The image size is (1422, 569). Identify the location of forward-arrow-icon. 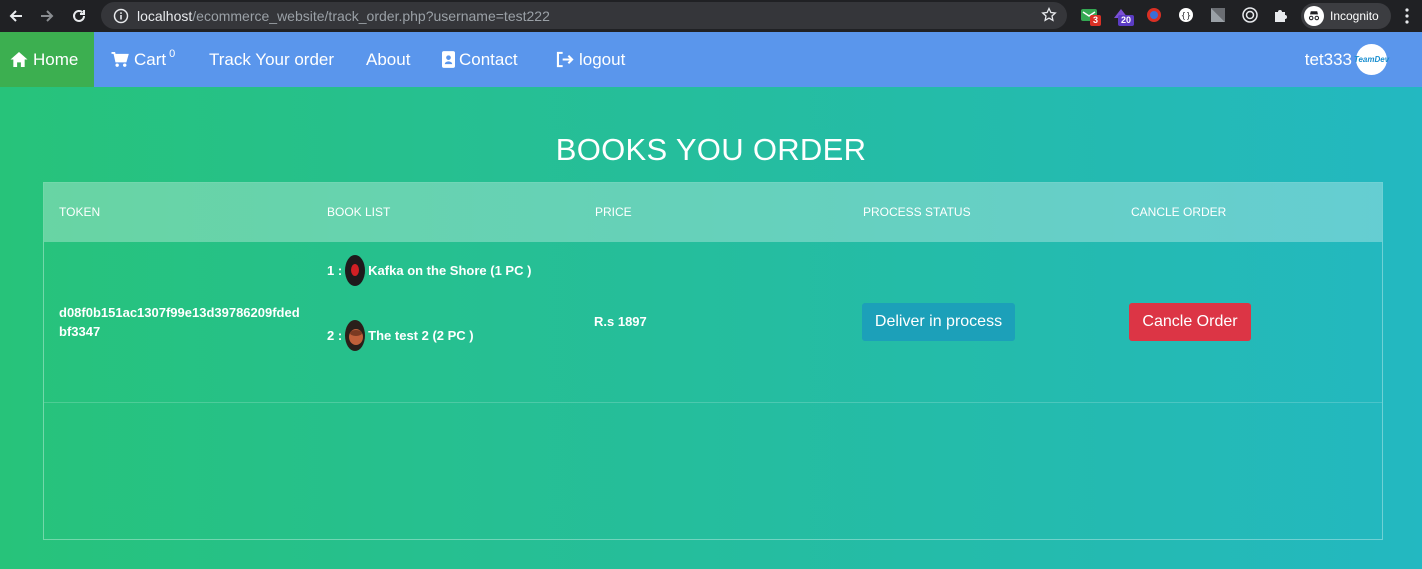
(47, 16).